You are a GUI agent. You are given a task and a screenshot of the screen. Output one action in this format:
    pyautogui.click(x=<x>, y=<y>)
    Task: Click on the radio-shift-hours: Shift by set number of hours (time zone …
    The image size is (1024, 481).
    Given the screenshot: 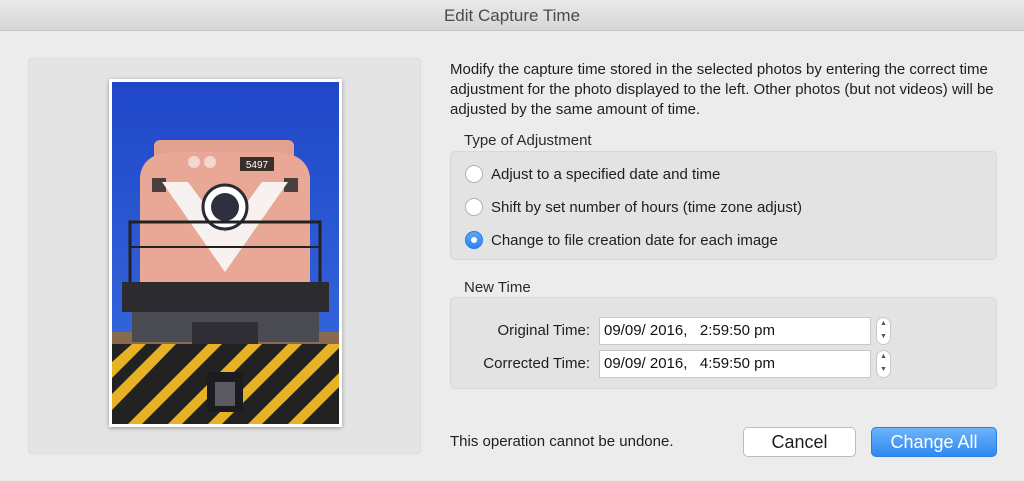 What is the action you would take?
    pyautogui.click(x=633, y=207)
    